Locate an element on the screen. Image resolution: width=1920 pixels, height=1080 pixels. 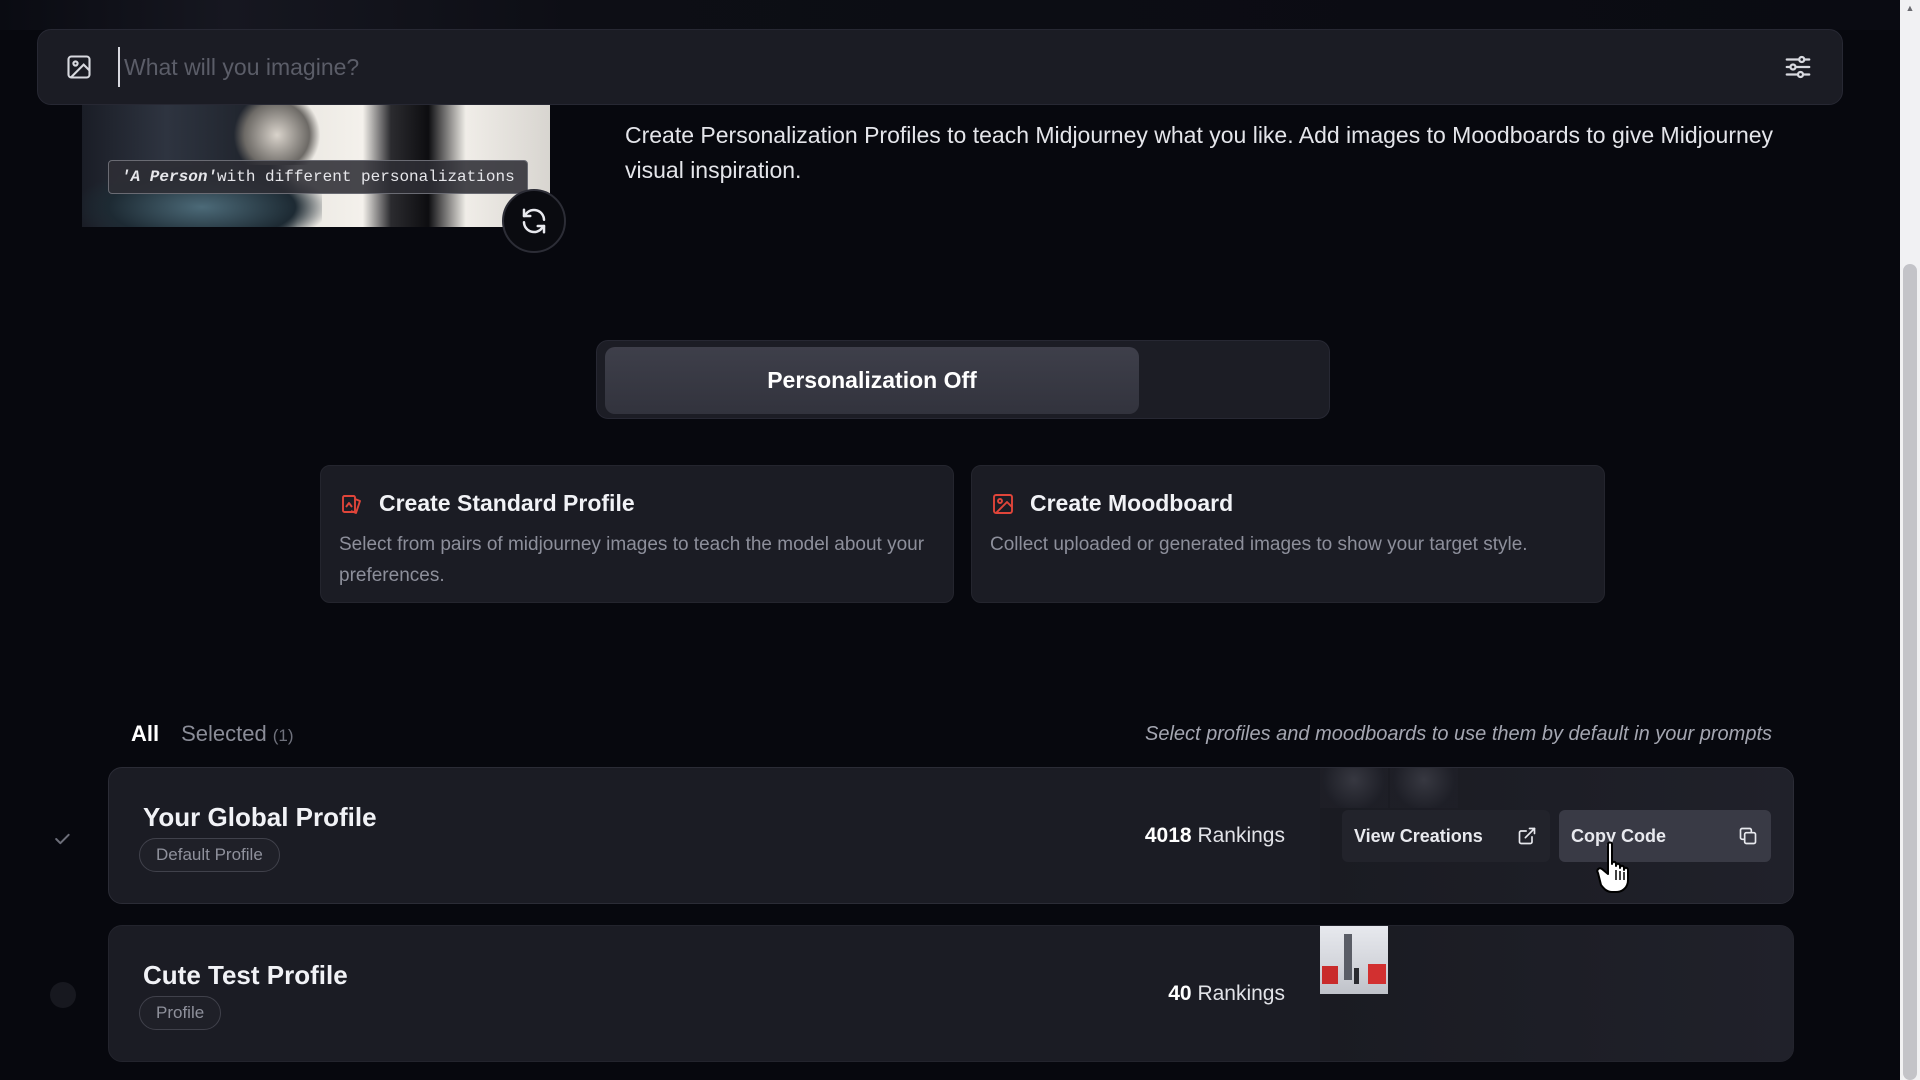
view-creations-button: View Creations is located at coordinates (1446, 836).